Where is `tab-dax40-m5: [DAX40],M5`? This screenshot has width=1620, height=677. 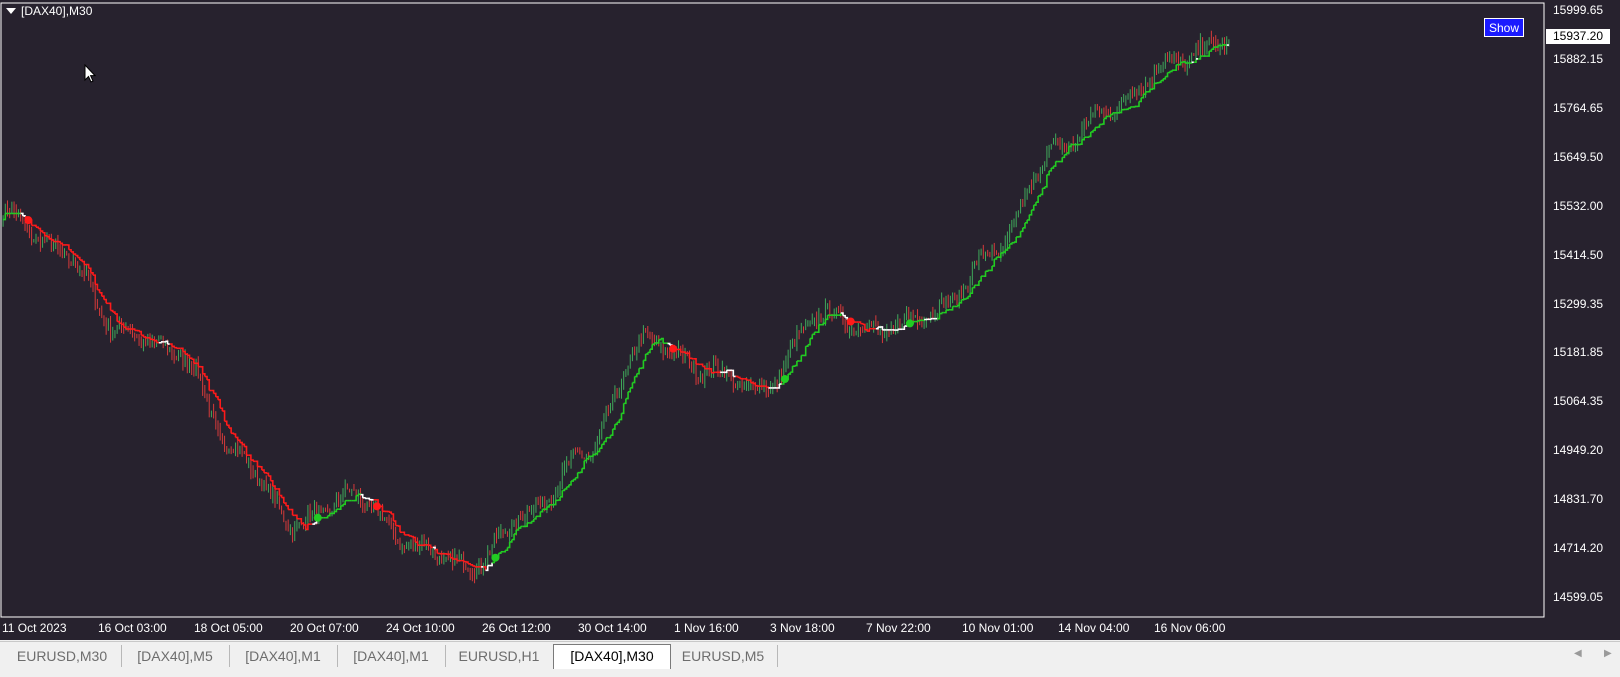
tab-dax40-m5: [DAX40],M5 is located at coordinates (175, 656).